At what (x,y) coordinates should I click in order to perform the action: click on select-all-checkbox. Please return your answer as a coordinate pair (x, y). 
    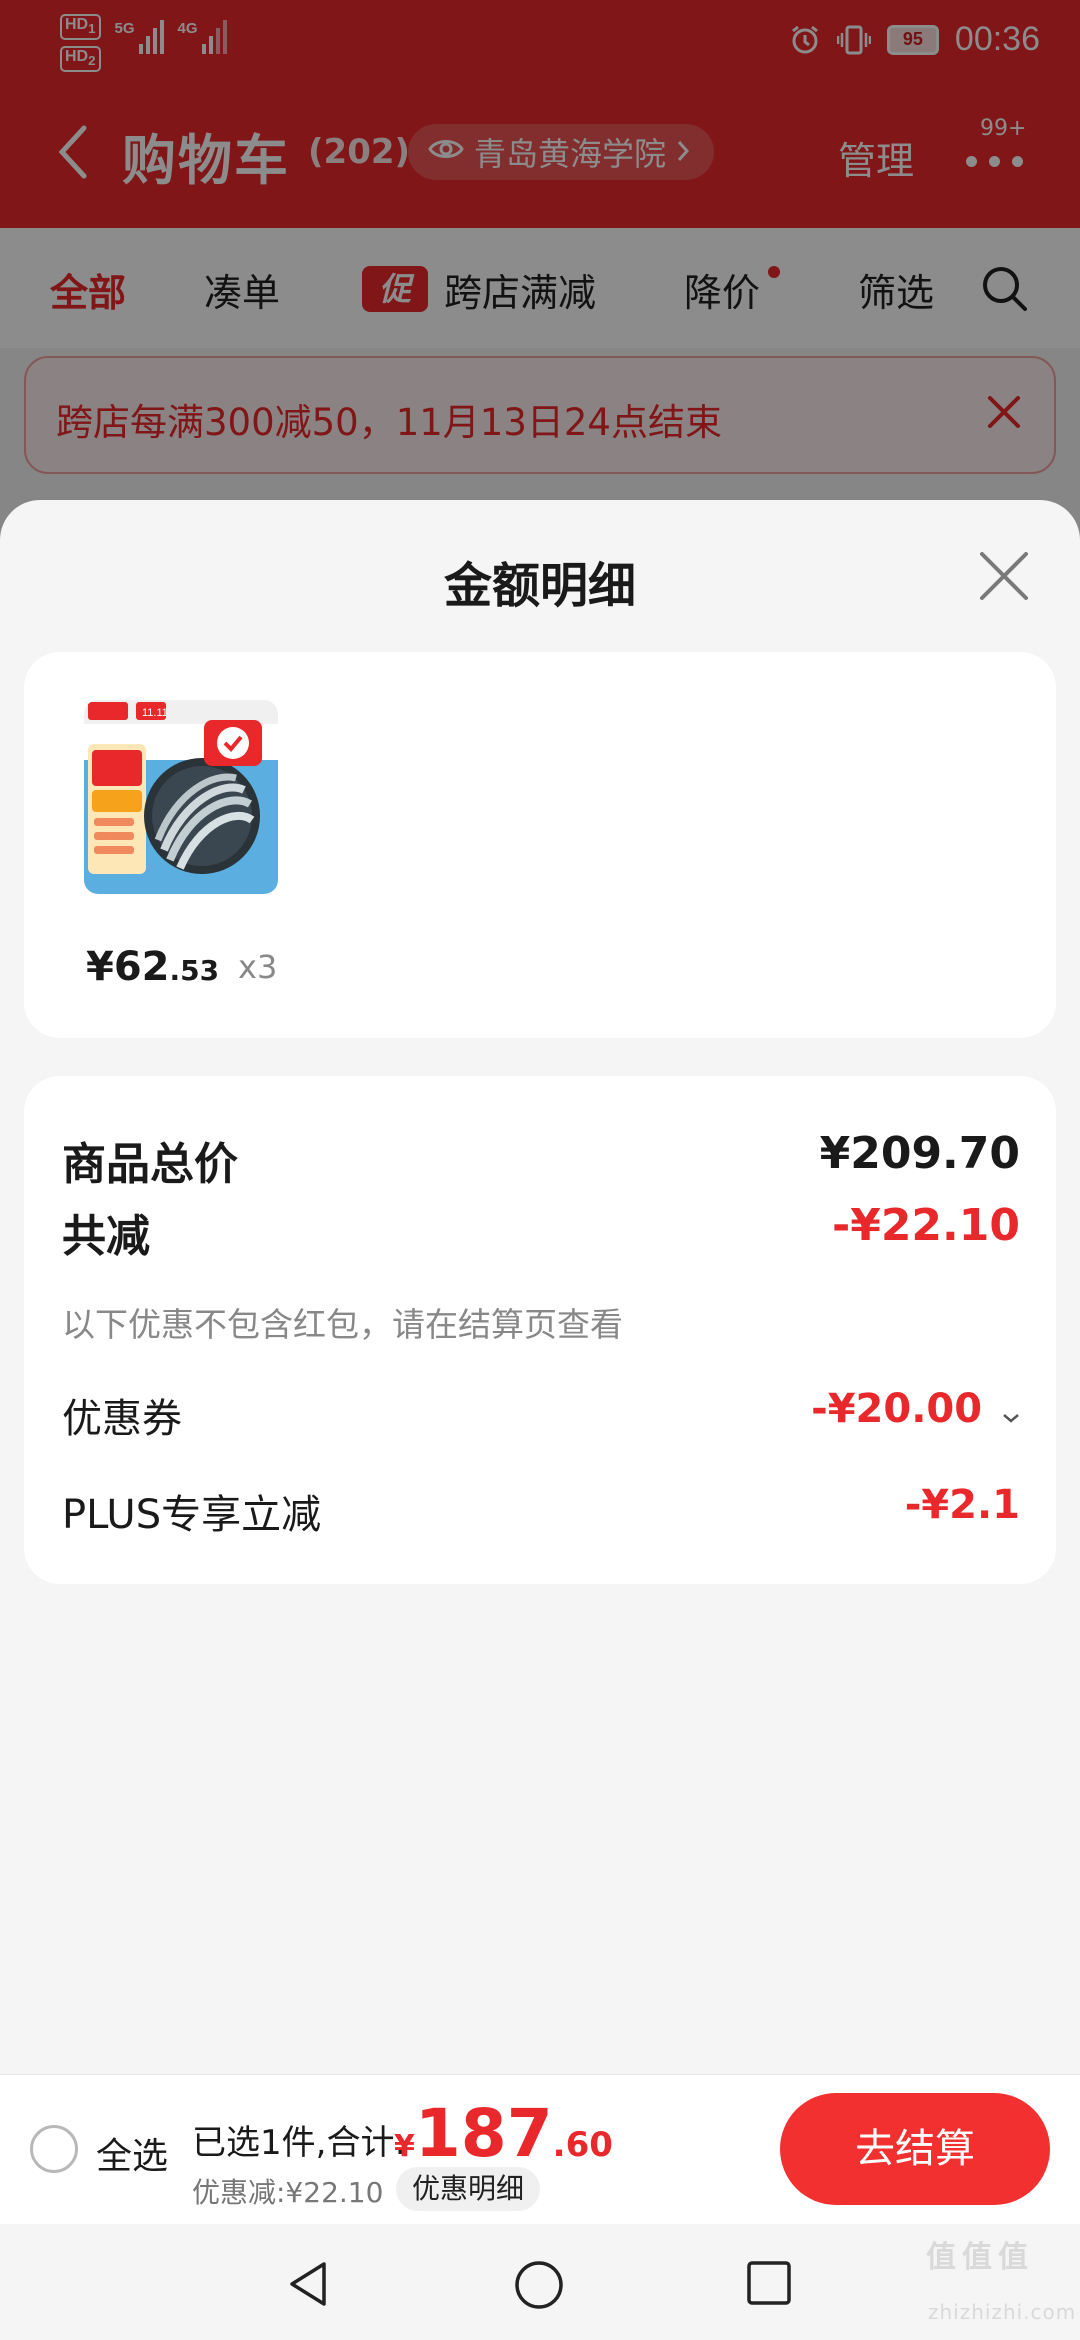
    Looking at the image, I should click on (54, 2149).